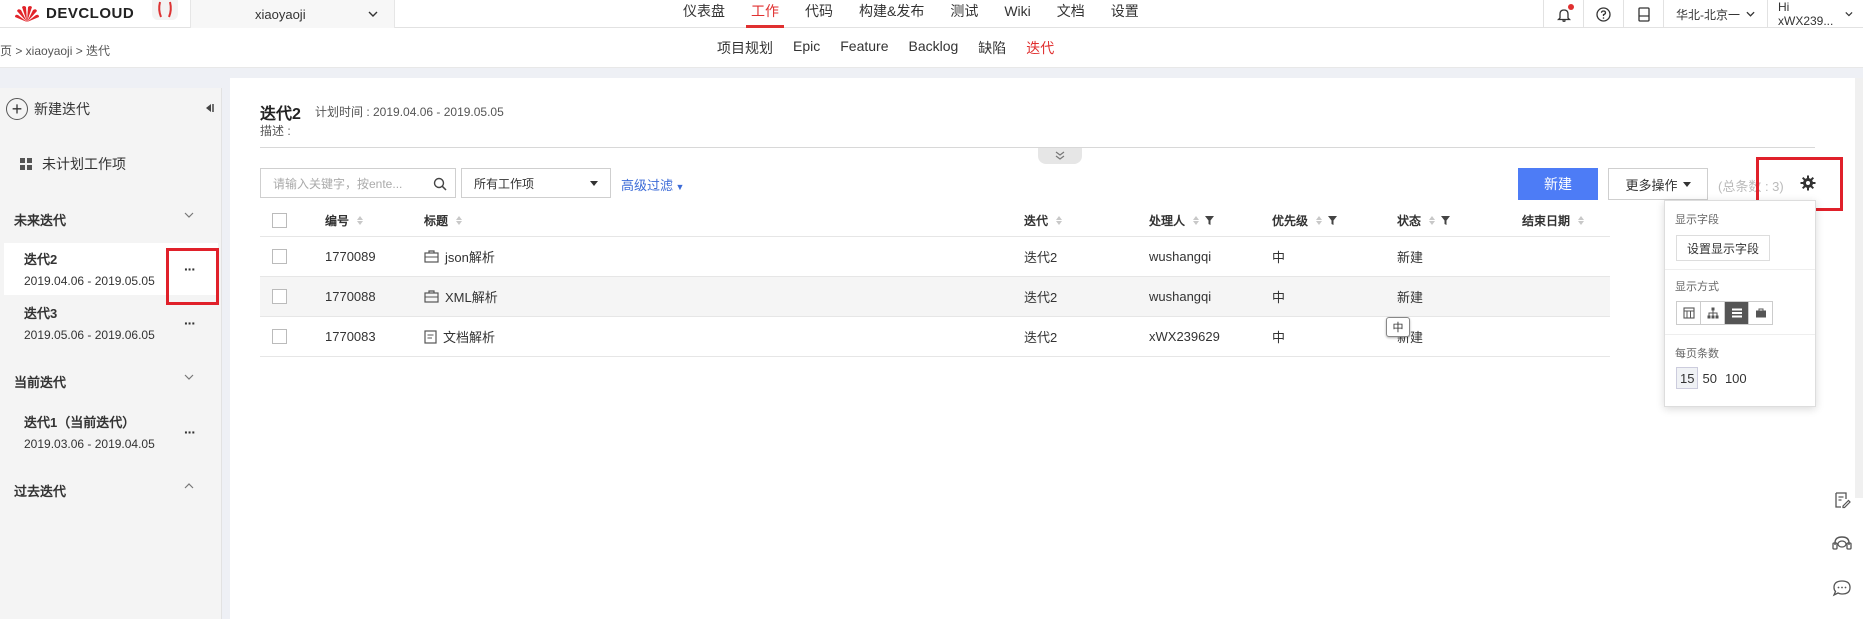 The image size is (1863, 619). I want to click on project-avatar-icon, so click(165, 10).